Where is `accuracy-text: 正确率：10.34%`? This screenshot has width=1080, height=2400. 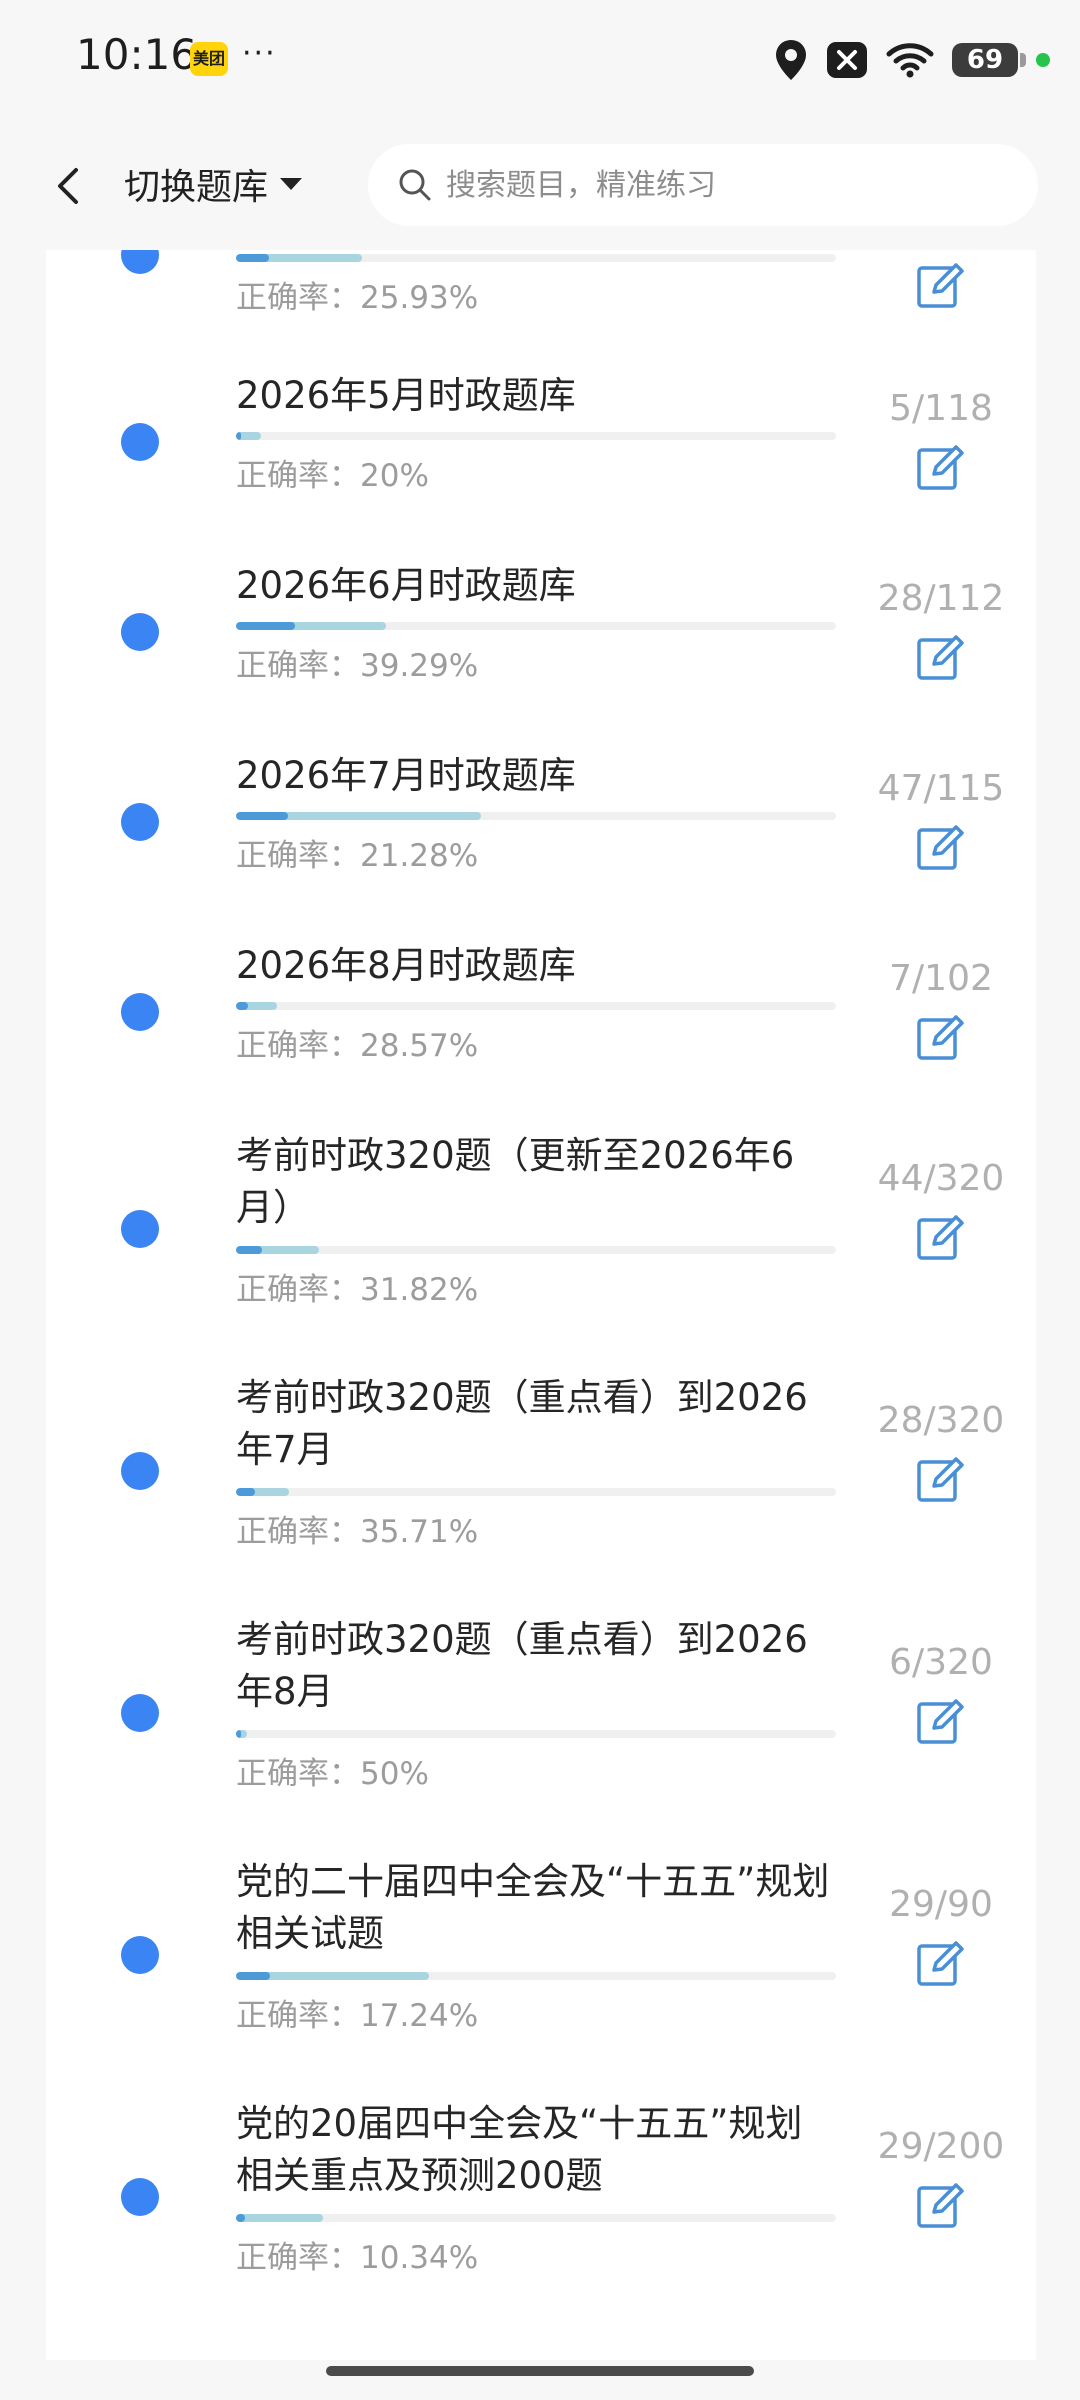 accuracy-text: 正确率：10.34% is located at coordinates (357, 2258).